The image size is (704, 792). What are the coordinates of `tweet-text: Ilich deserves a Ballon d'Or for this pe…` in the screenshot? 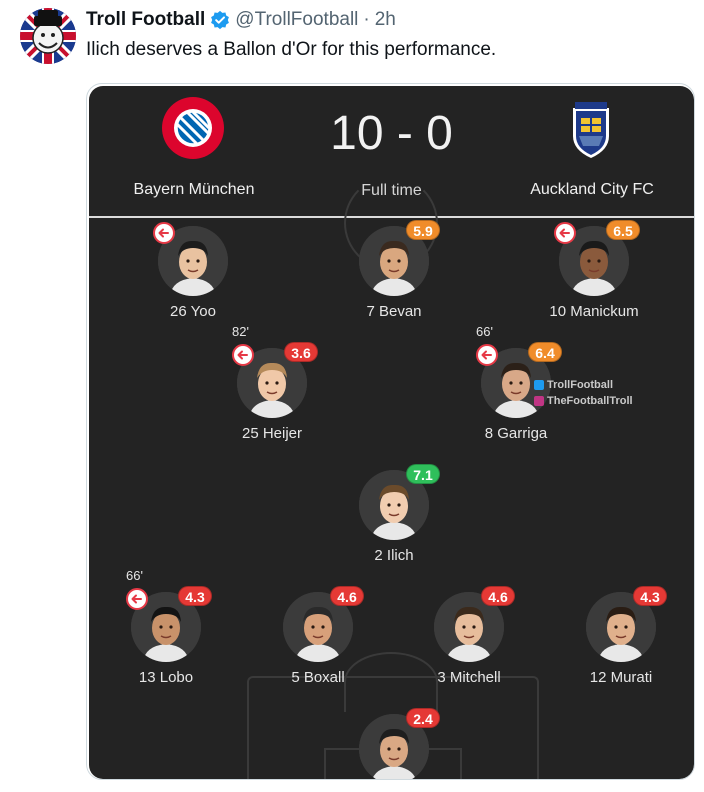 It's located at (291, 49).